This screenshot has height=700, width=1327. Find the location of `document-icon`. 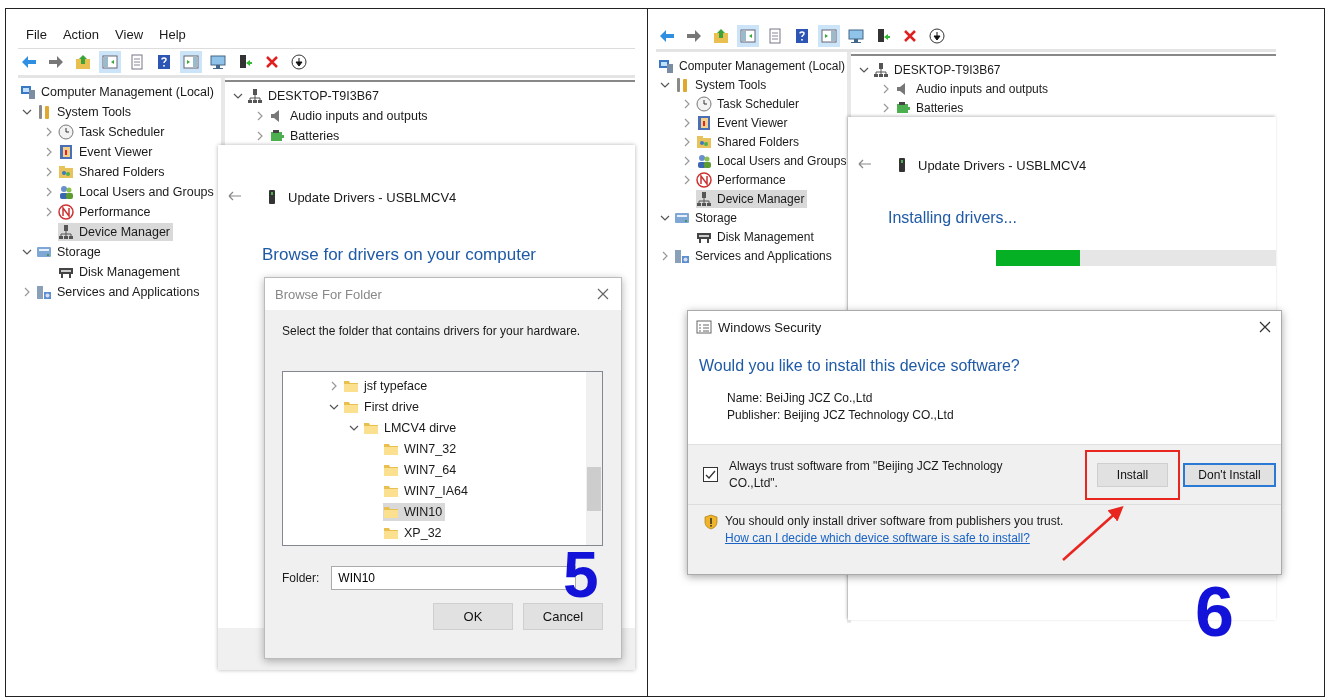

document-icon is located at coordinates (775, 36).